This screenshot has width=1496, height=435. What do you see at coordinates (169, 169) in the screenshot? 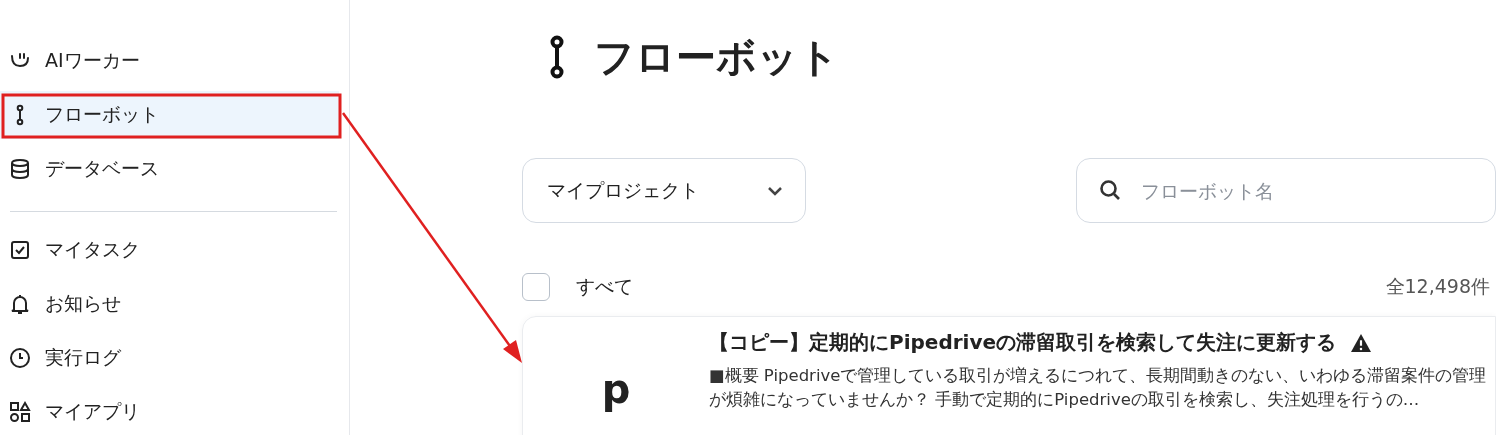
I see `sidebar-item: データベース` at bounding box center [169, 169].